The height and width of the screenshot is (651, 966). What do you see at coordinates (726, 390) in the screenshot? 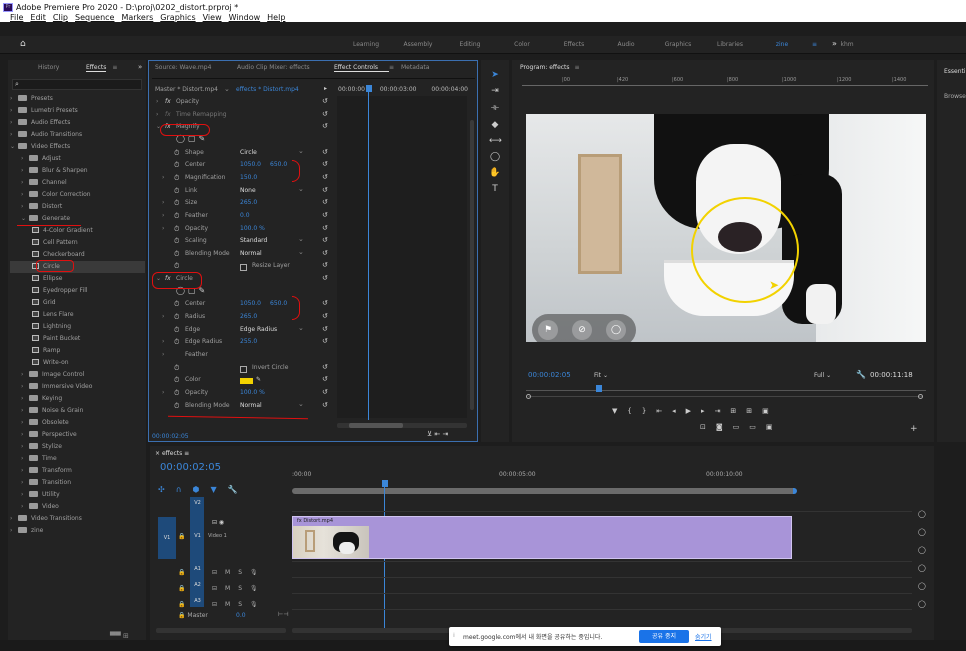
I see `program-scrubber` at bounding box center [726, 390].